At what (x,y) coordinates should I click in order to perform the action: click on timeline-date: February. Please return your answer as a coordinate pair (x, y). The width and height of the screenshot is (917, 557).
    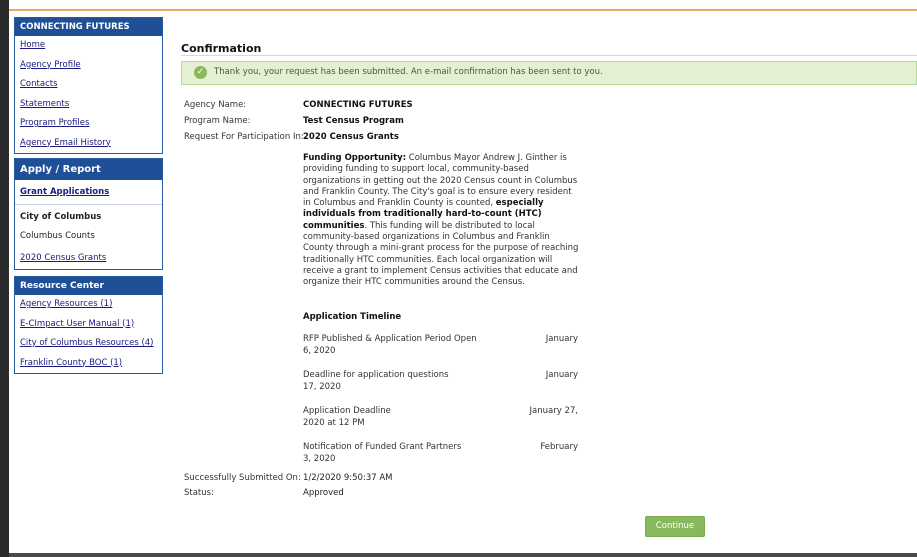
    Looking at the image, I should click on (559, 447).